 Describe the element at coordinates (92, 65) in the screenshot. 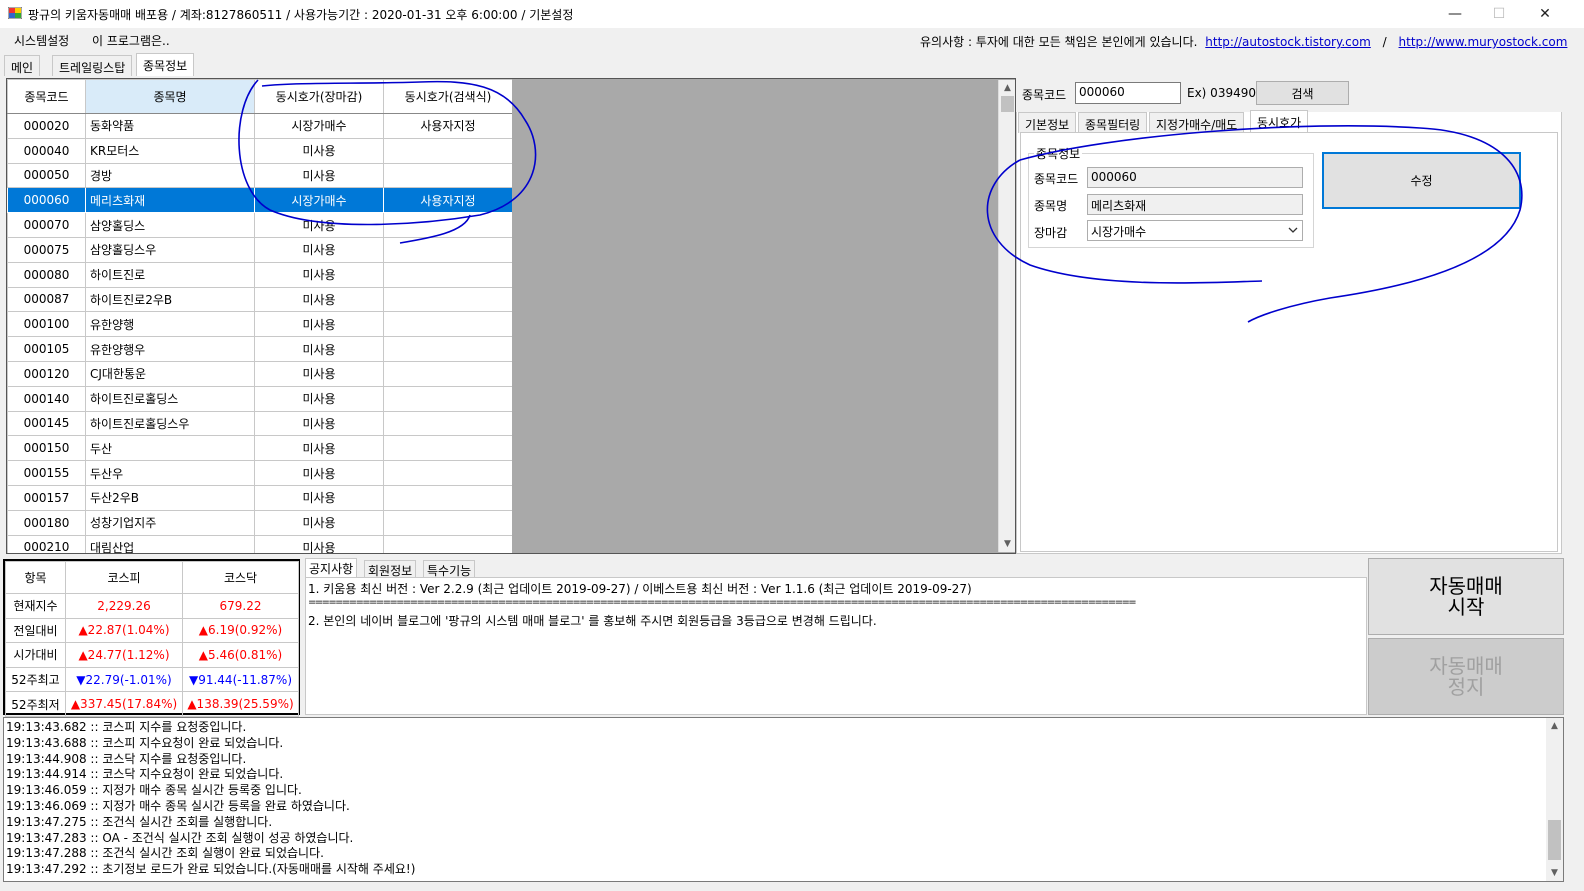

I see `tab-trailing-stop: 트레일링스탑` at that location.